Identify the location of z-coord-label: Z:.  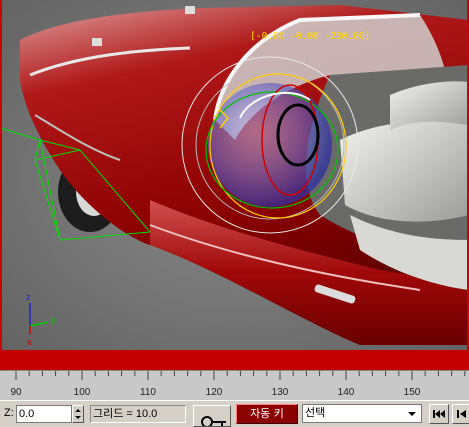
(9, 413).